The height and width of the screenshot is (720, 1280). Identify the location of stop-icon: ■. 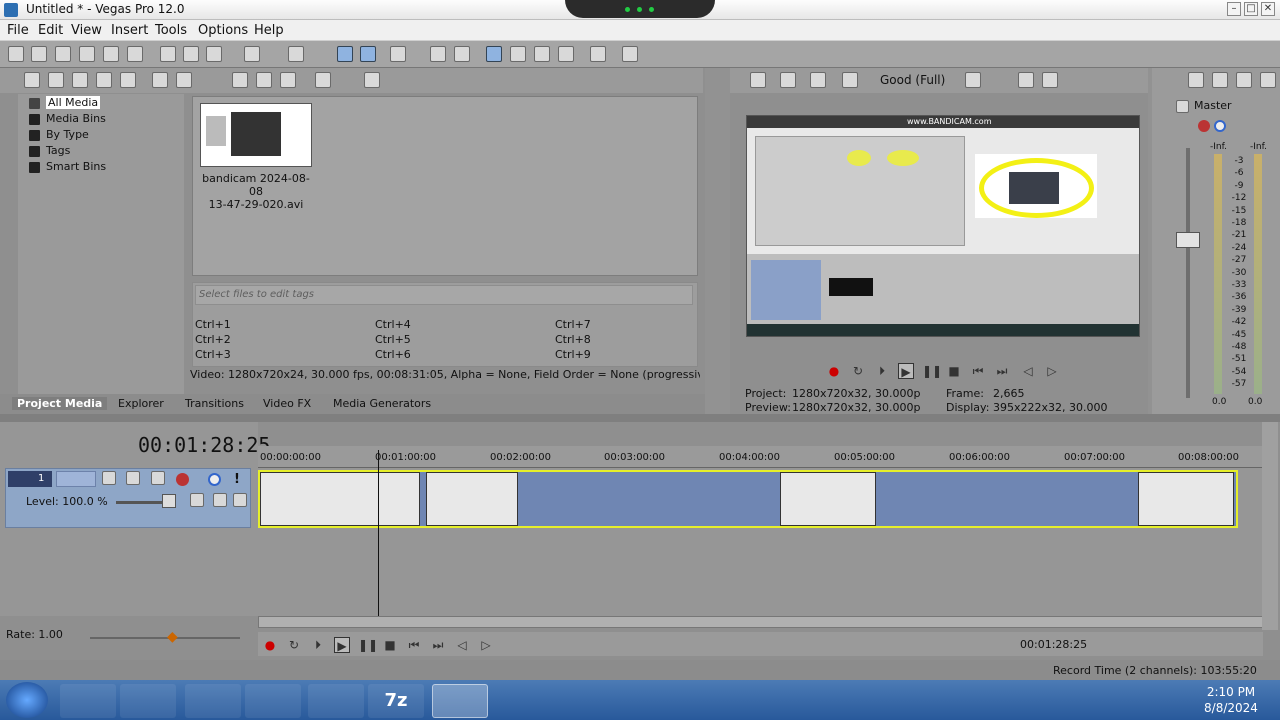
(954, 371).